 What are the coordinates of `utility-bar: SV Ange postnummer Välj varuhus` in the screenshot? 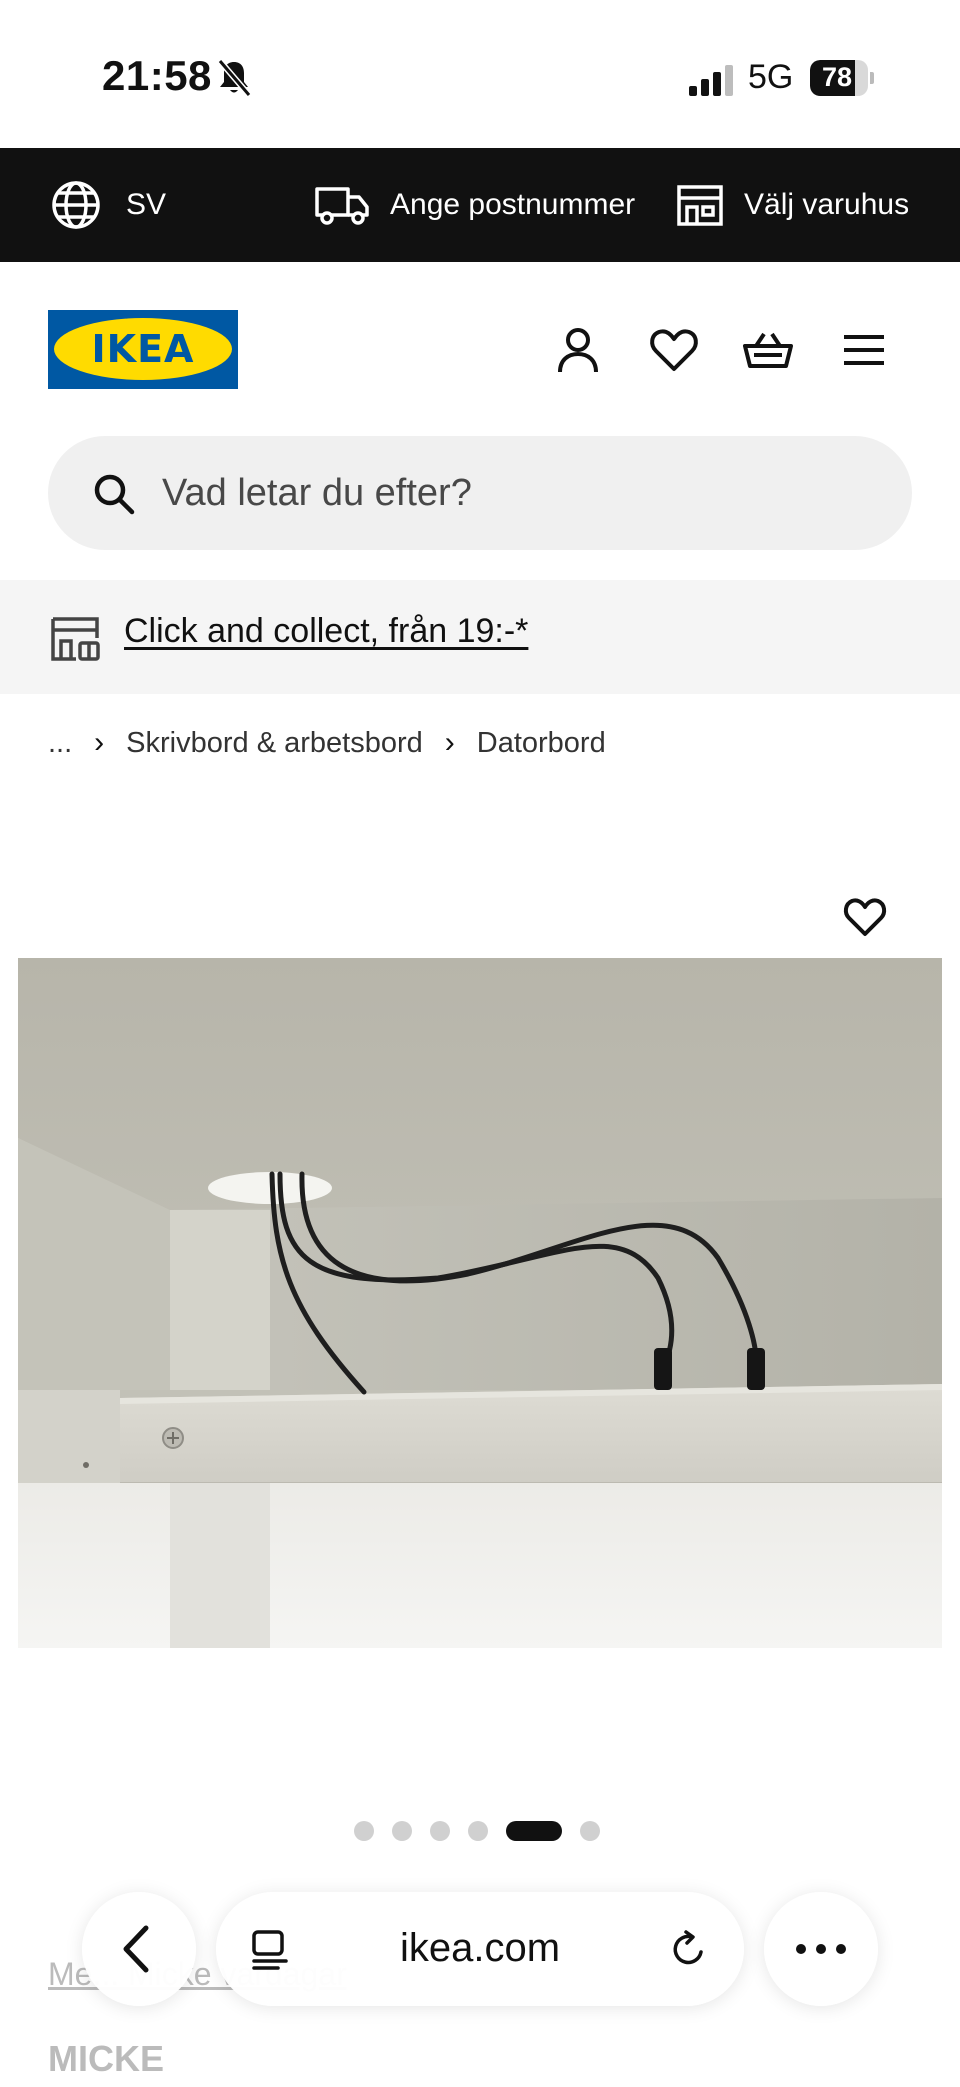 It's located at (480, 205).